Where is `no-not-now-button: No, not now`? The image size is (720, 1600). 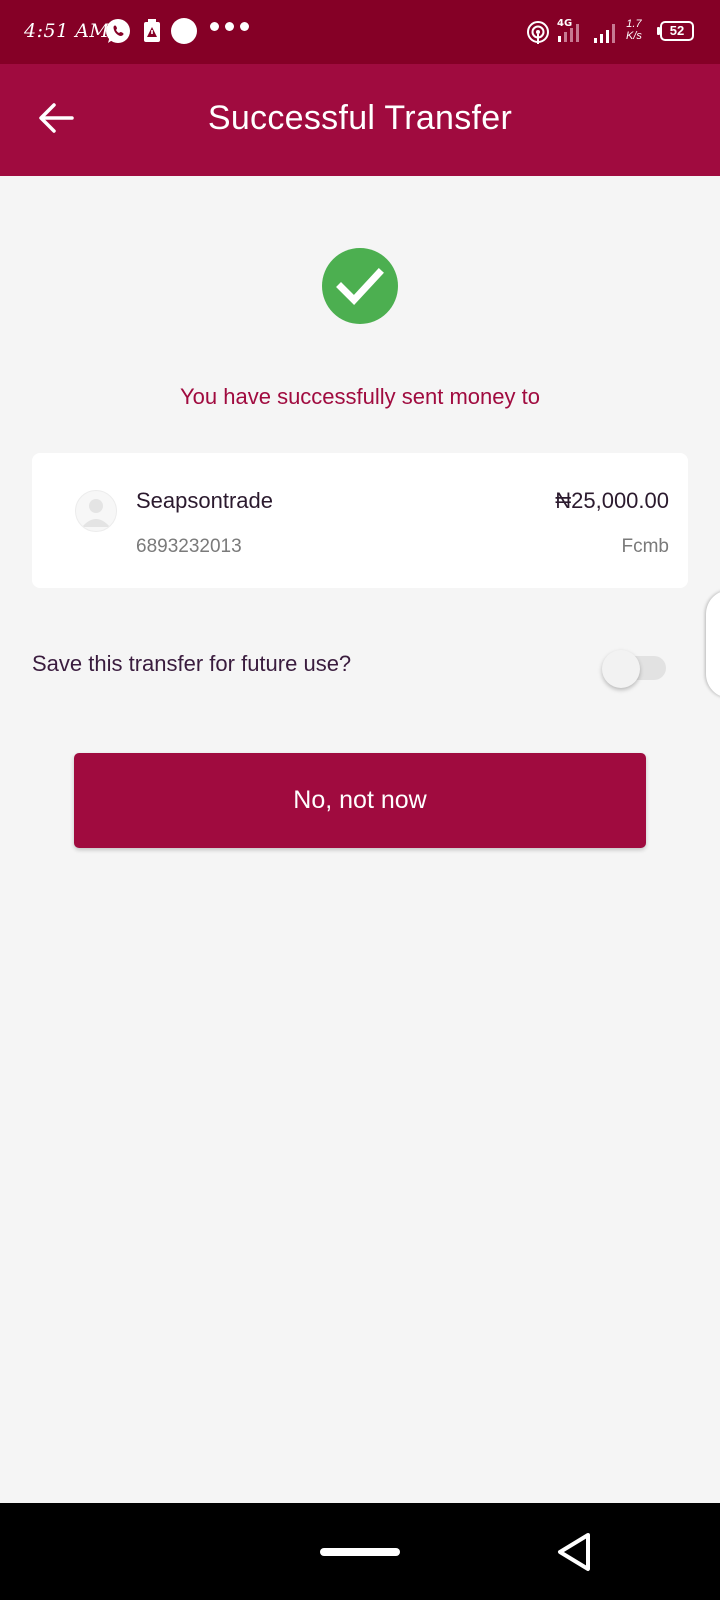
no-not-now-button: No, not now is located at coordinates (360, 800).